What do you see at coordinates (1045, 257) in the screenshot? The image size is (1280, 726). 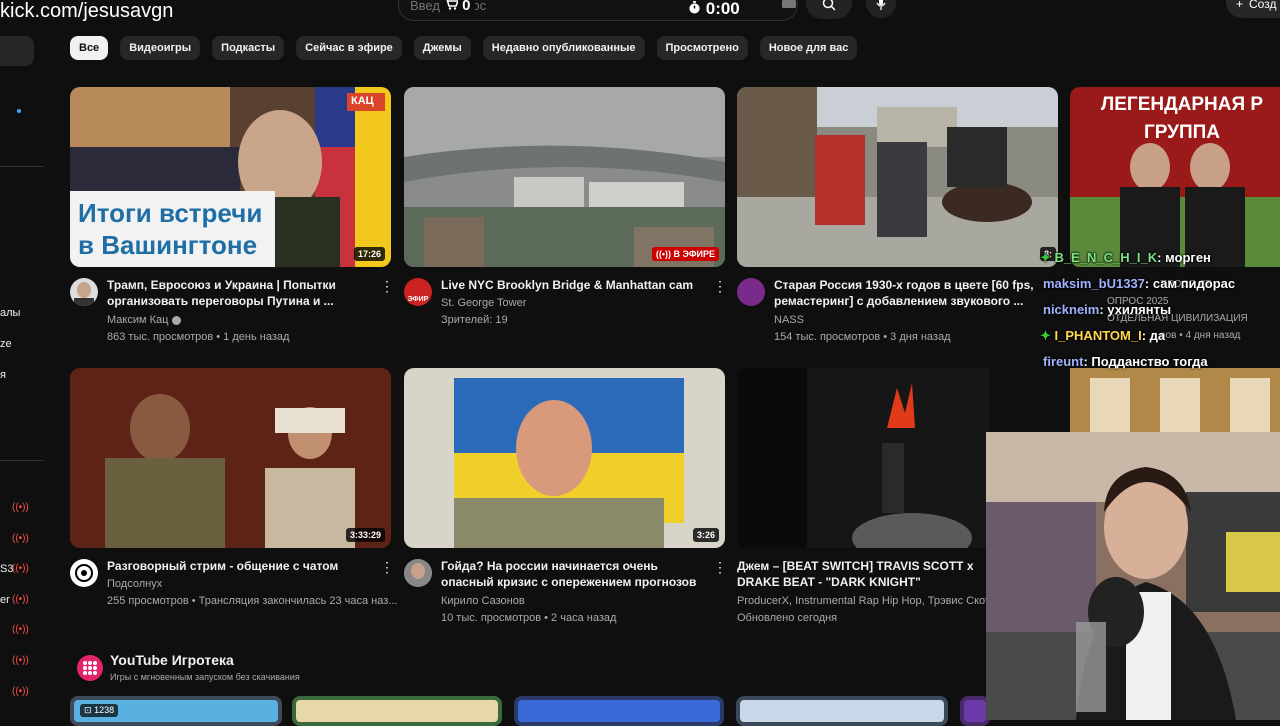 I see `chat-badge-icon: ✦` at bounding box center [1045, 257].